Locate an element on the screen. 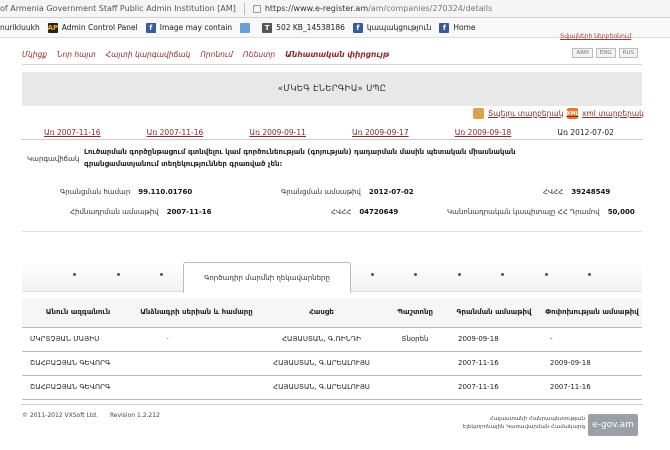  bookmark-item: f Home is located at coordinates (457, 27).